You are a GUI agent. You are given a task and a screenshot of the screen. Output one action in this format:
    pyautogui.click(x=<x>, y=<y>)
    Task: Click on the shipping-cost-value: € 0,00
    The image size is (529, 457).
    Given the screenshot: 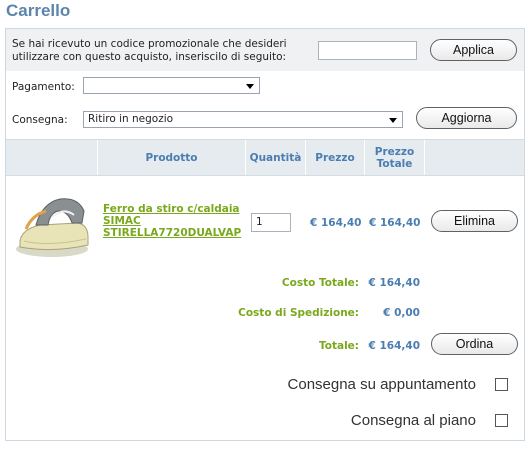 What is the action you would take?
    pyautogui.click(x=401, y=313)
    